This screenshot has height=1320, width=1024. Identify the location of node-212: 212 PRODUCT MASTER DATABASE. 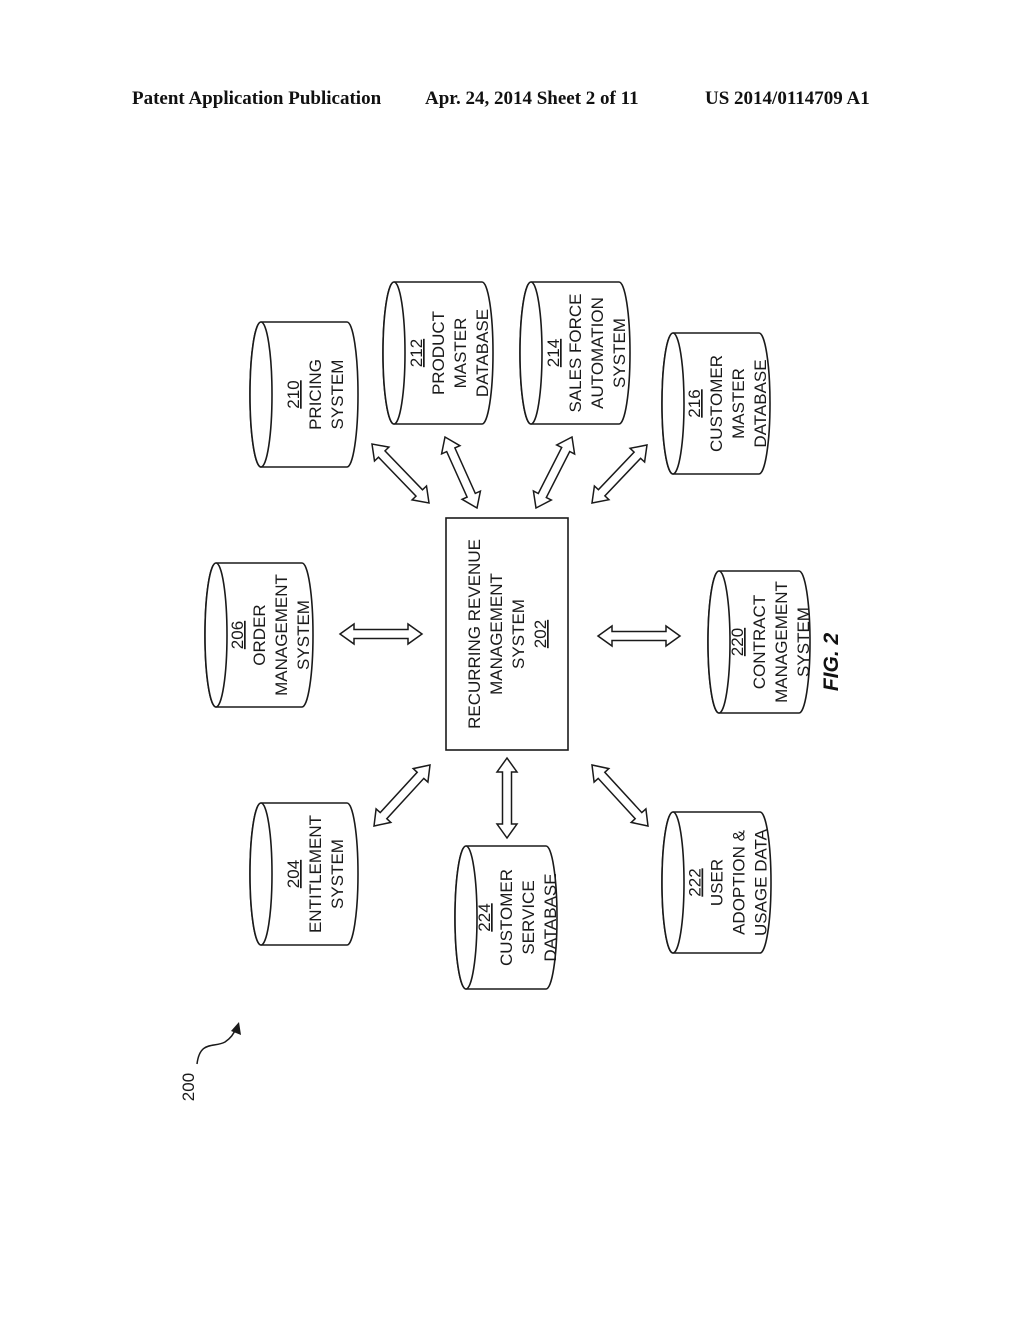
(438, 353).